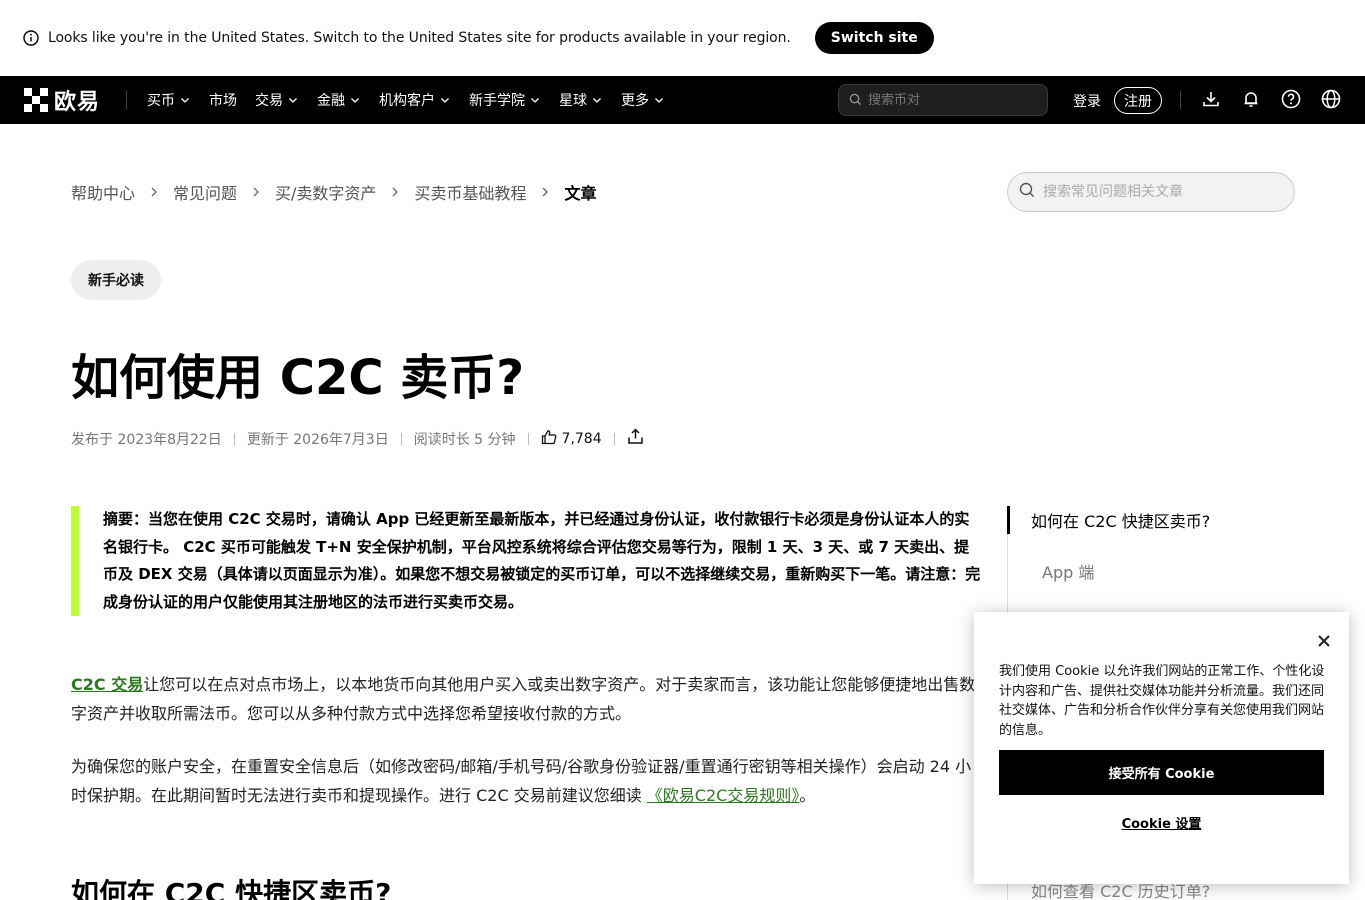 This screenshot has height=900, width=1365. What do you see at coordinates (807, 795) in the screenshot?
I see `paragraph-text: 。` at bounding box center [807, 795].